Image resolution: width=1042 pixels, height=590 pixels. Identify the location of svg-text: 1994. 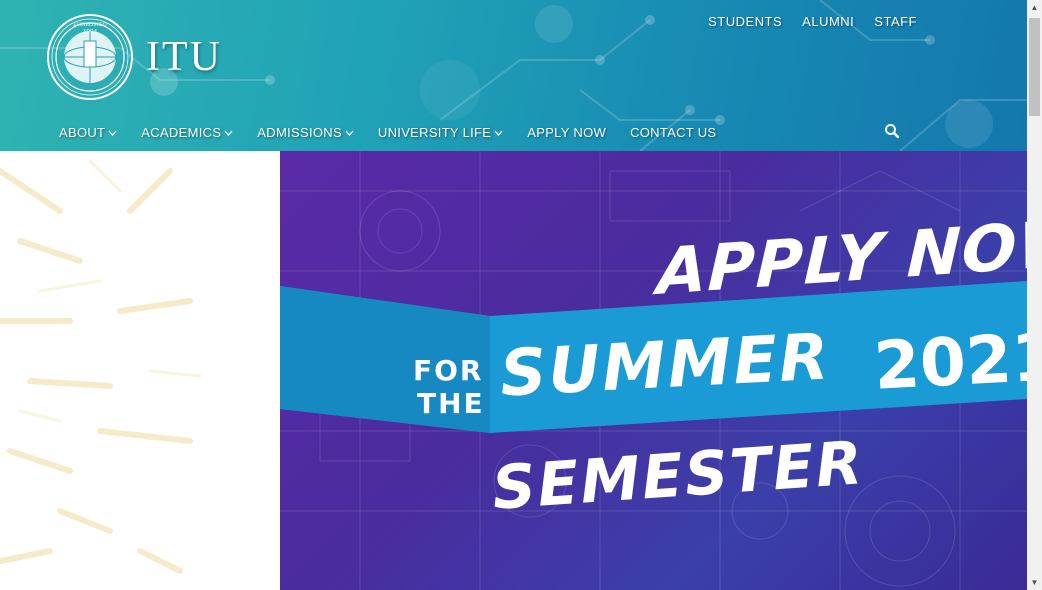
(90, 32).